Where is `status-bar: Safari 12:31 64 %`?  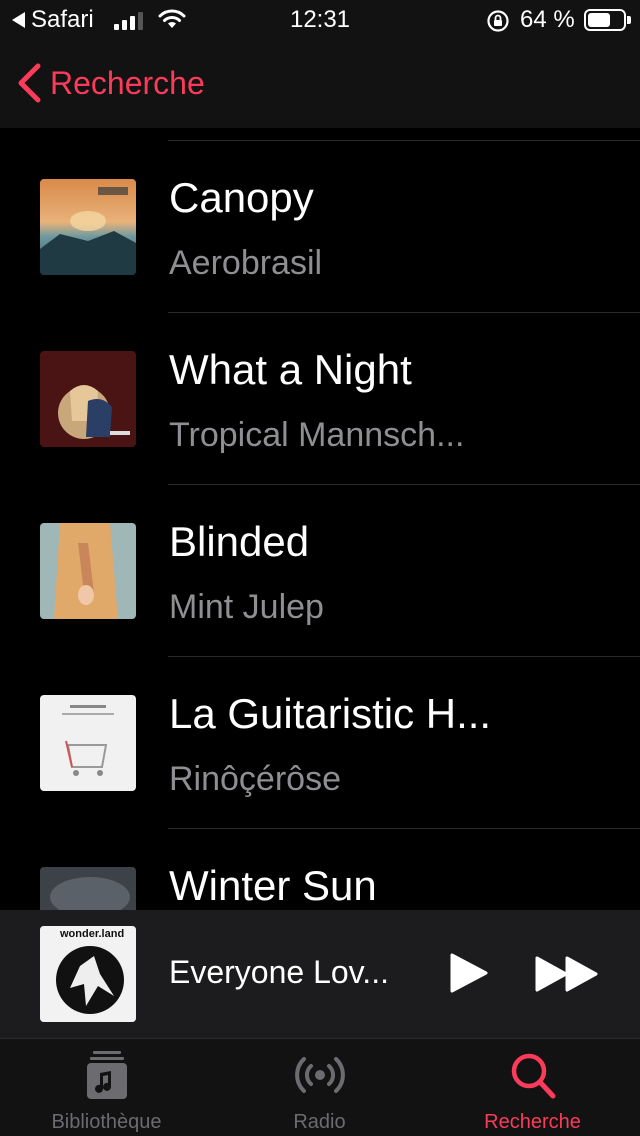
status-bar: Safari 12:31 64 % is located at coordinates (320, 20).